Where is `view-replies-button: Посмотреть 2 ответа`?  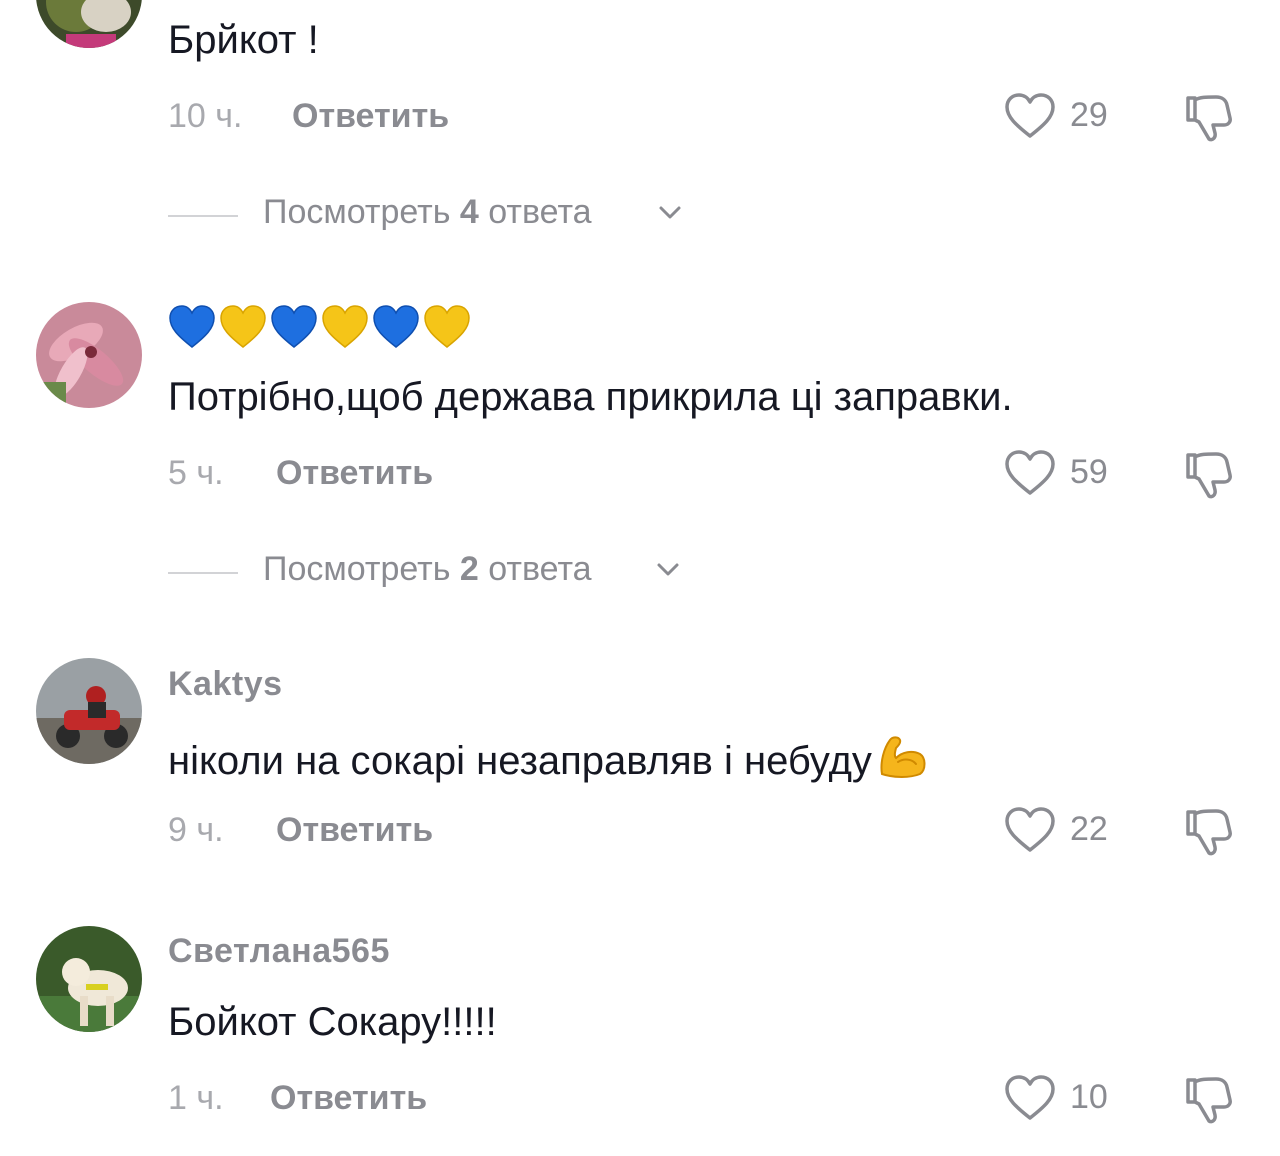
view-replies-button: Посмотреть 2 ответа is located at coordinates (448, 570).